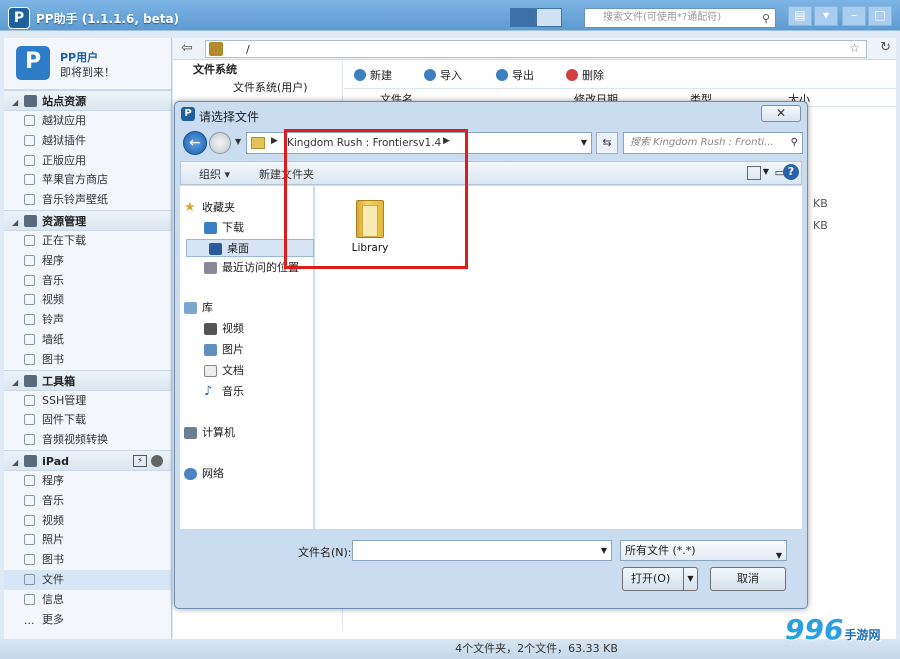  What do you see at coordinates (198, 308) in the screenshot?
I see `nav-libraries: 库` at bounding box center [198, 308].